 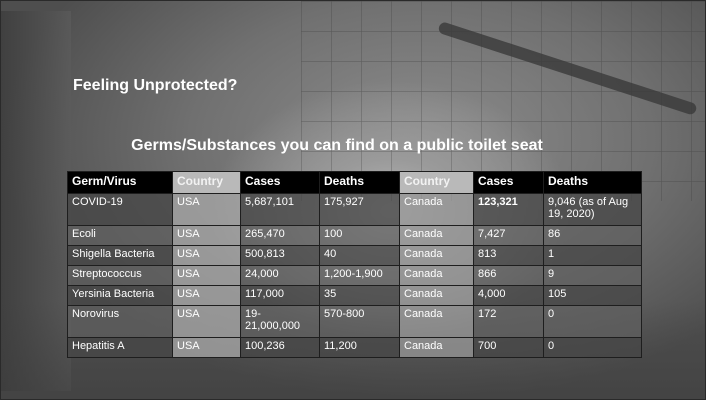 What do you see at coordinates (359, 182) in the screenshot?
I see `header-deaths-usa: Deaths` at bounding box center [359, 182].